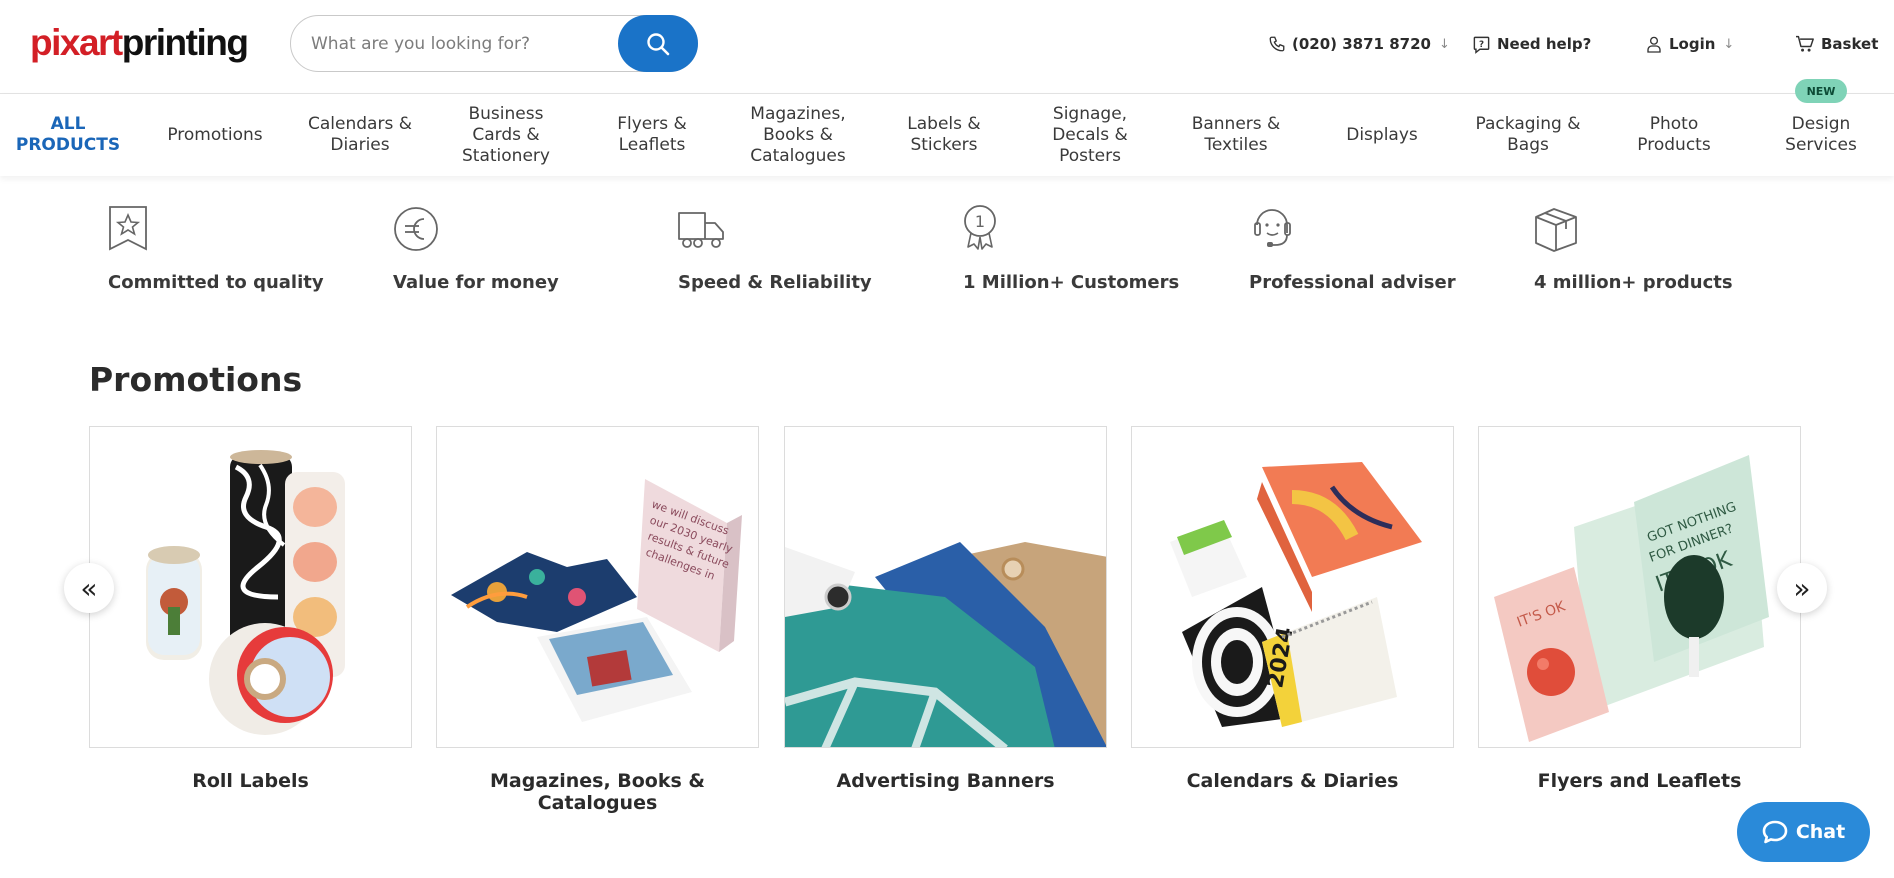 This screenshot has height=878, width=1894. Describe the element at coordinates (185, 42) in the screenshot. I see `logo-part-printing: printing` at that location.